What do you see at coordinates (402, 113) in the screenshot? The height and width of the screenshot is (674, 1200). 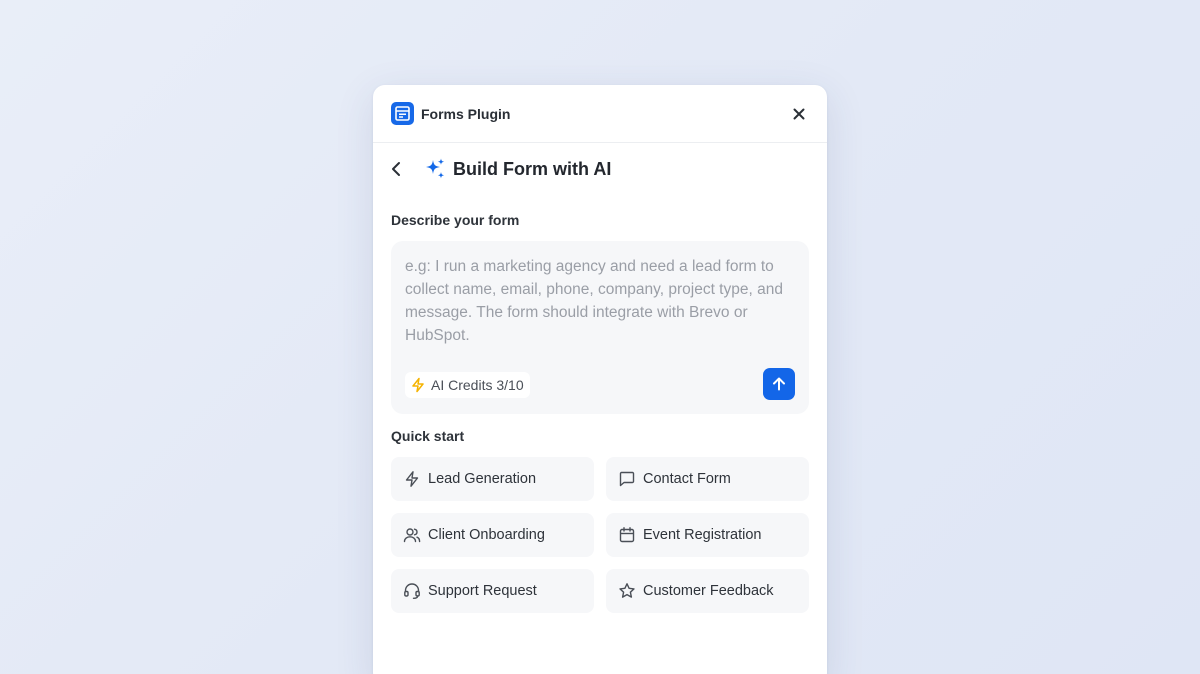 I see `form-layout-icon` at bounding box center [402, 113].